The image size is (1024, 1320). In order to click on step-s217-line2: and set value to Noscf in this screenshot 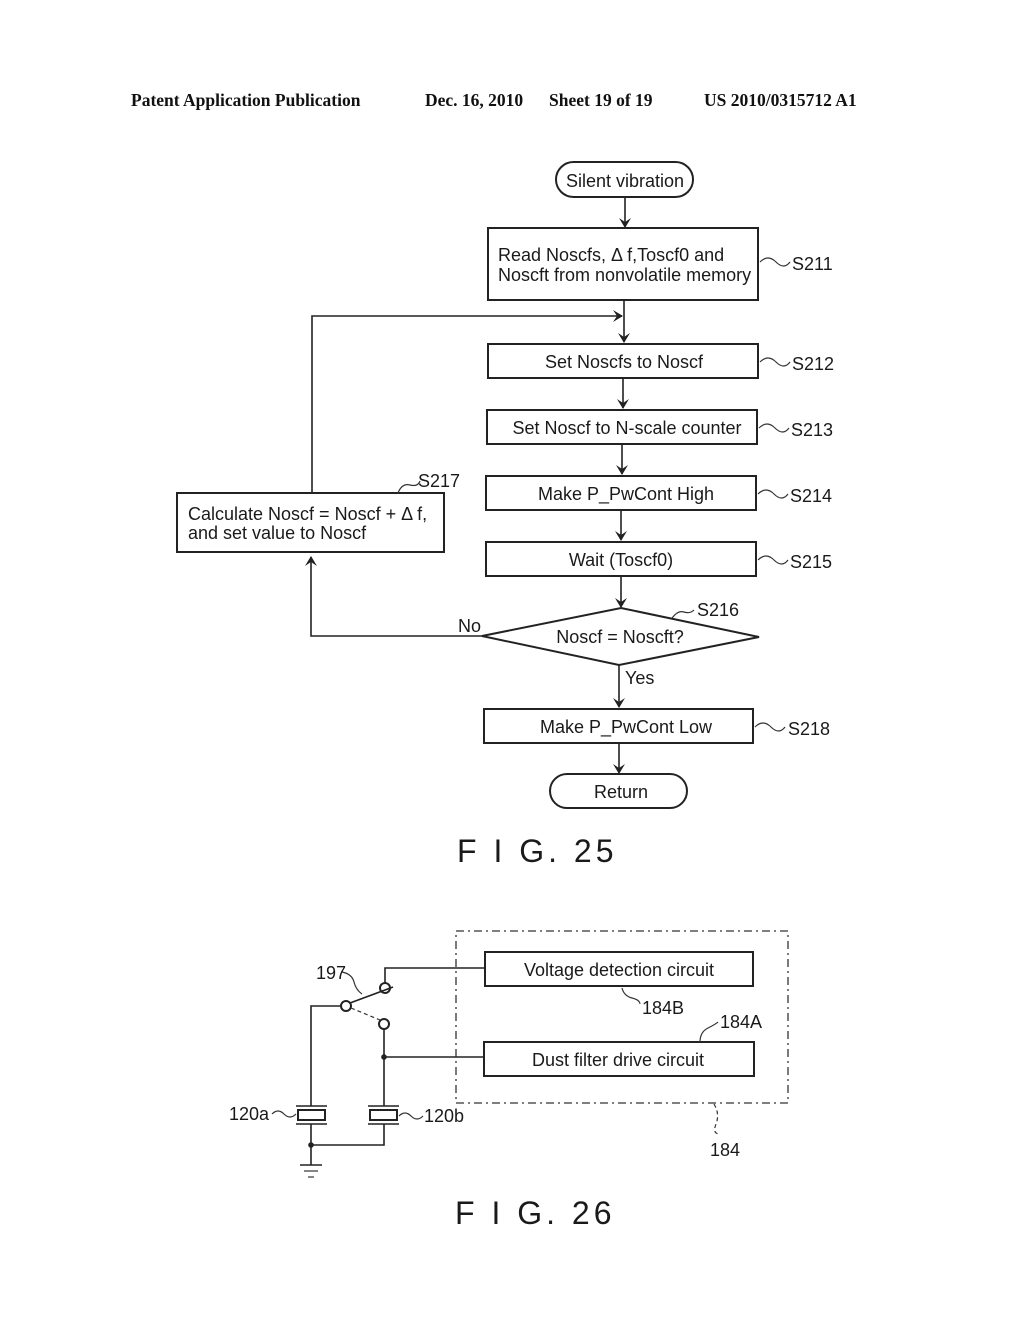, I will do `click(277, 533)`.